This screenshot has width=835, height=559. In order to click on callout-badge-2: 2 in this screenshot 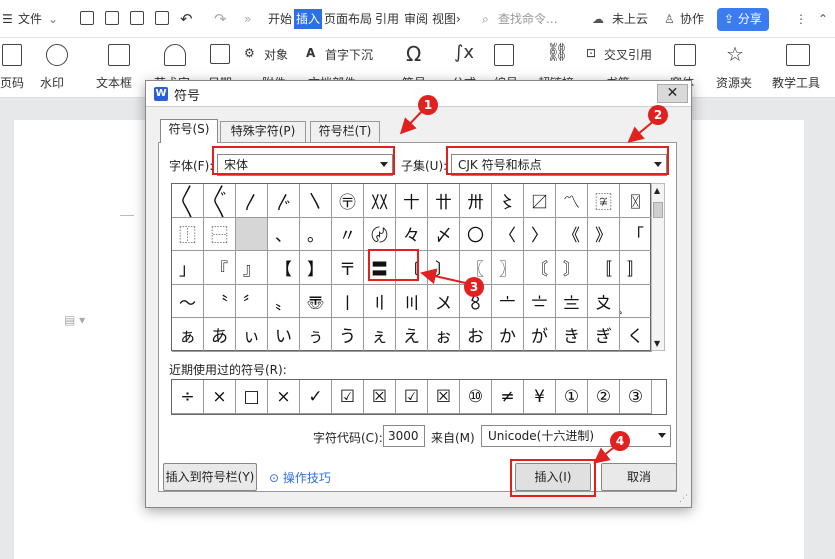, I will do `click(658, 115)`.